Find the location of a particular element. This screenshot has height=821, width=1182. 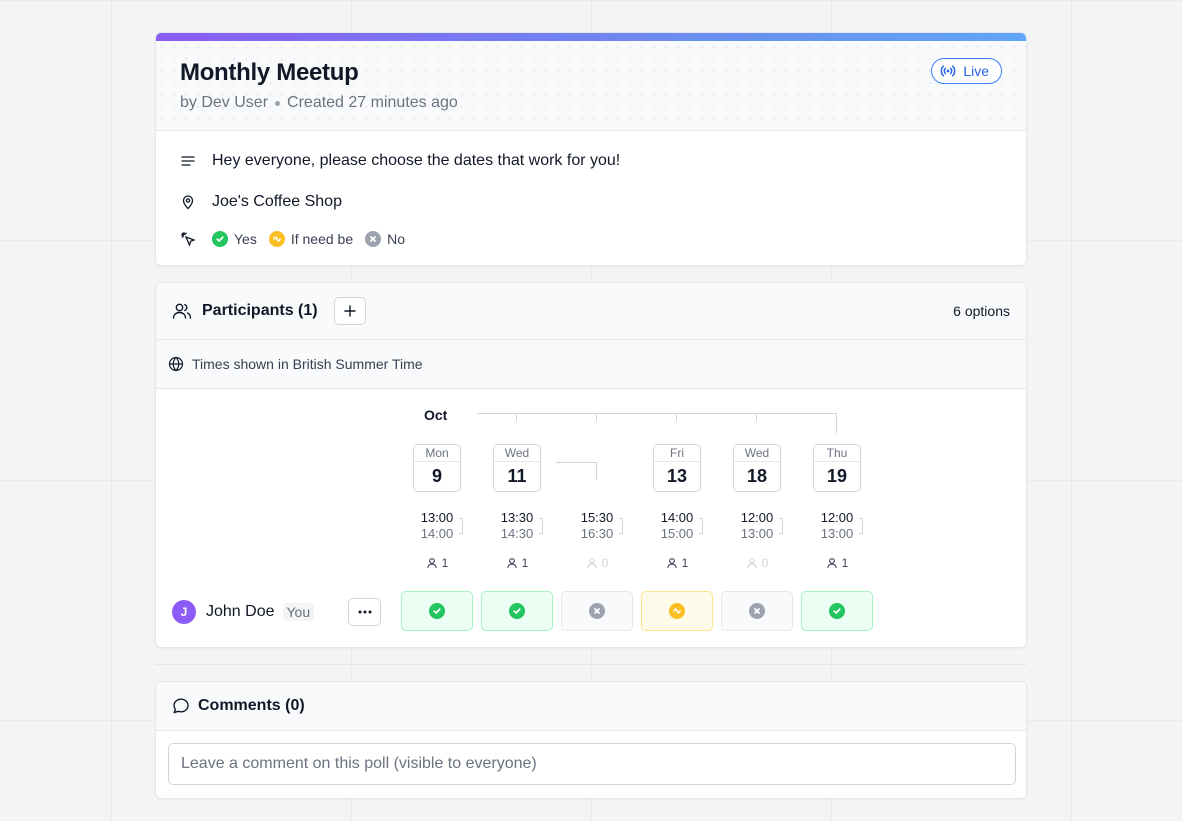

participant-menu-button is located at coordinates (364, 612).